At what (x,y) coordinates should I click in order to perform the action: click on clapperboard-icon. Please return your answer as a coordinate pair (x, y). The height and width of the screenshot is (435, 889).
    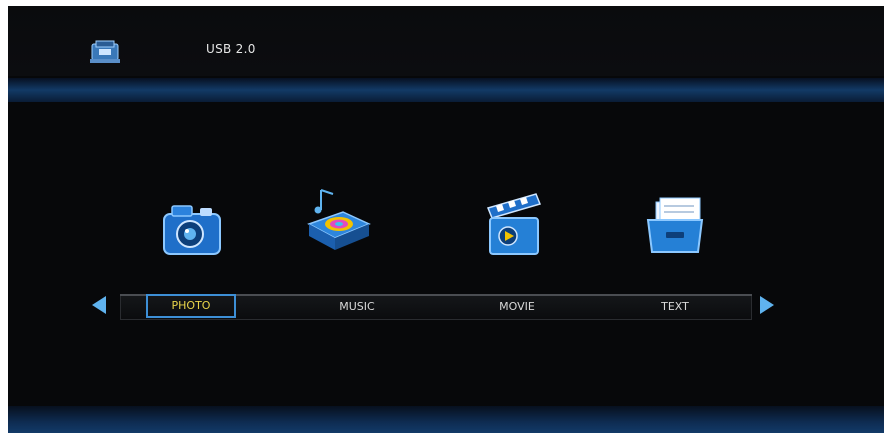
    Looking at the image, I should click on (513, 225).